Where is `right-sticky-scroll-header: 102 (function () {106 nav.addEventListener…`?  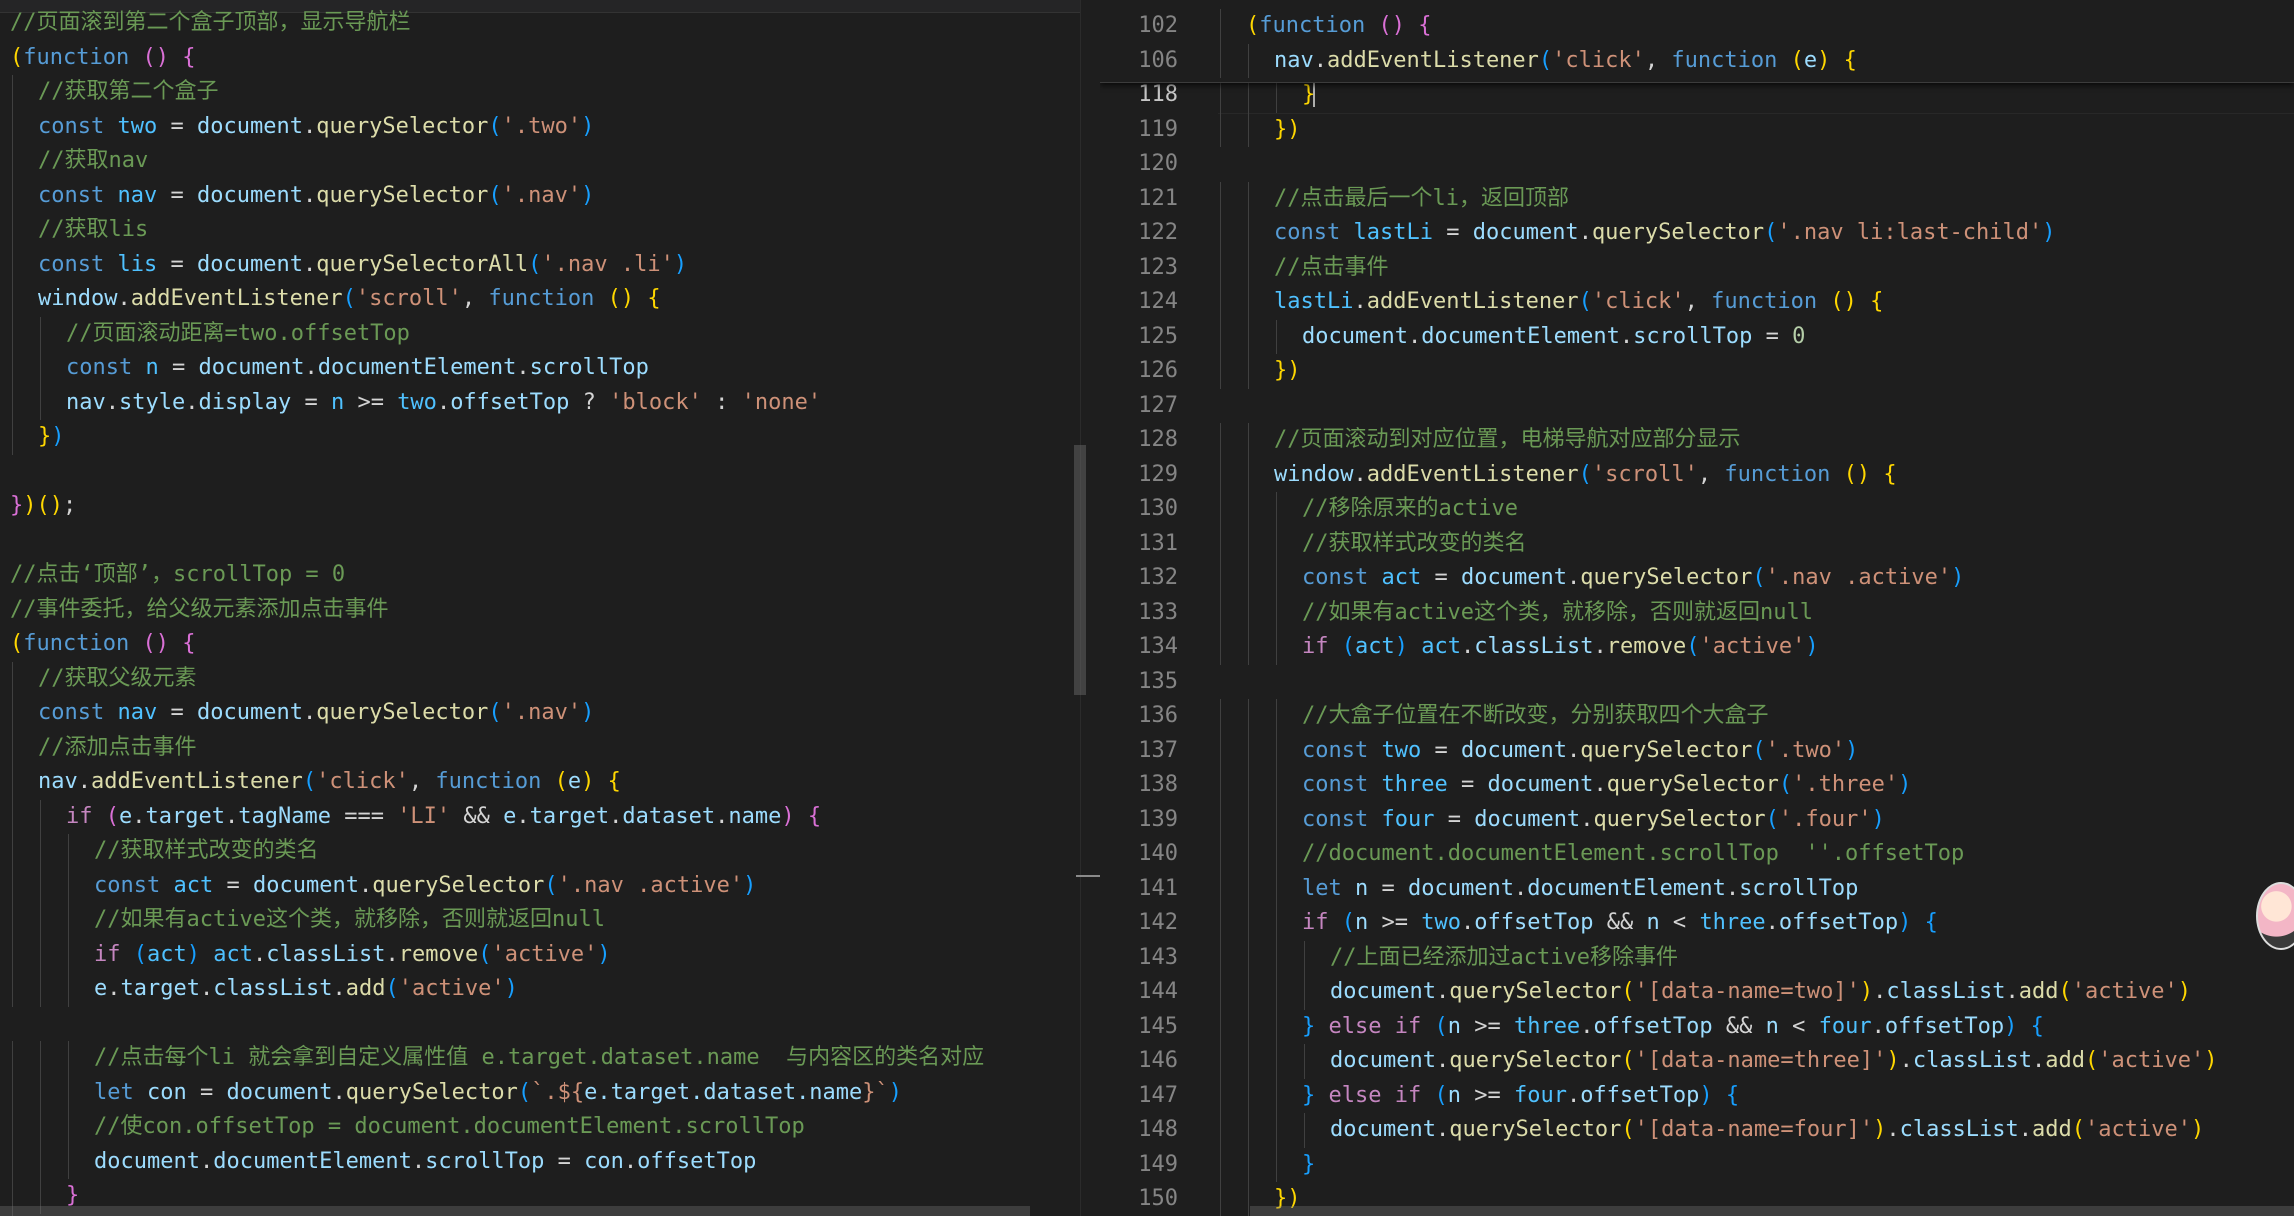 right-sticky-scroll-header: 102 (function () {106 nav.addEventListener… is located at coordinates (1697, 41).